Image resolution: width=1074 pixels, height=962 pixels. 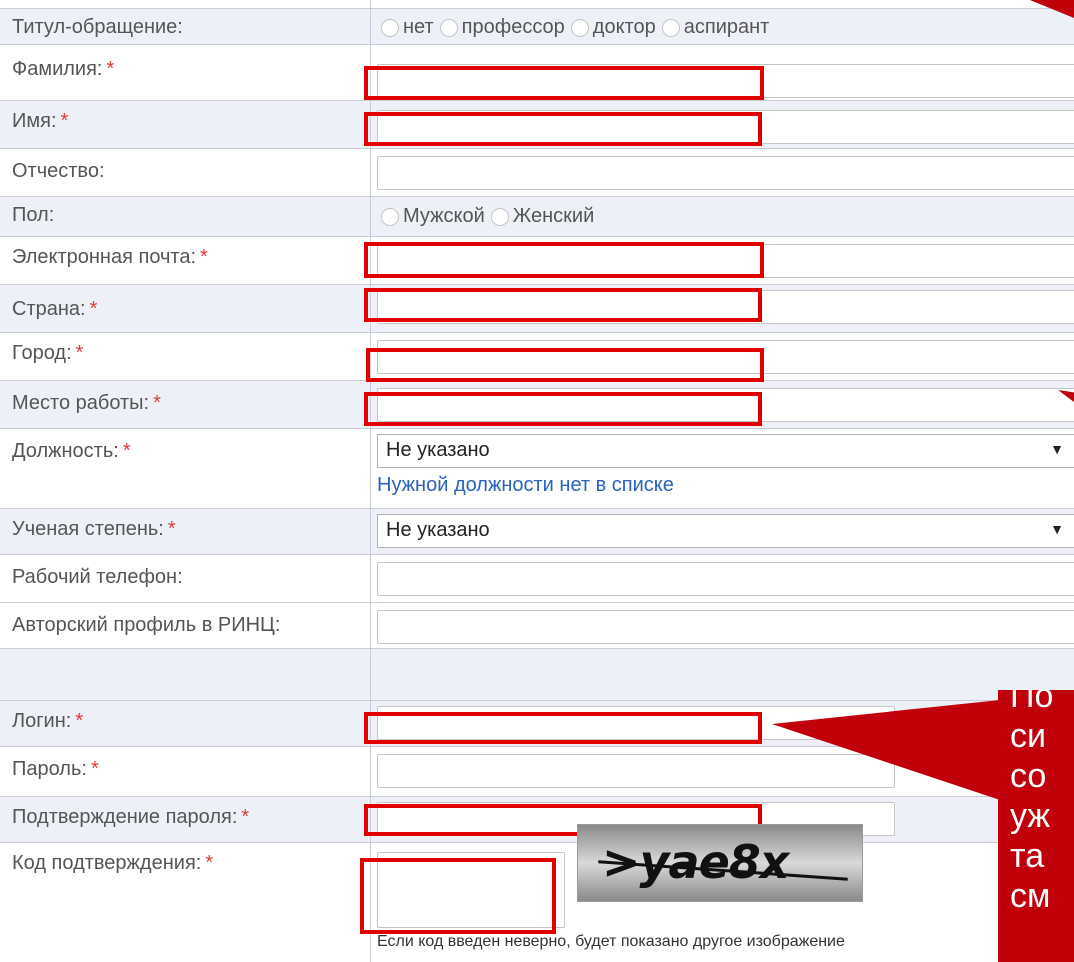 What do you see at coordinates (1027, 856) in the screenshot?
I see `callout-line: та` at bounding box center [1027, 856].